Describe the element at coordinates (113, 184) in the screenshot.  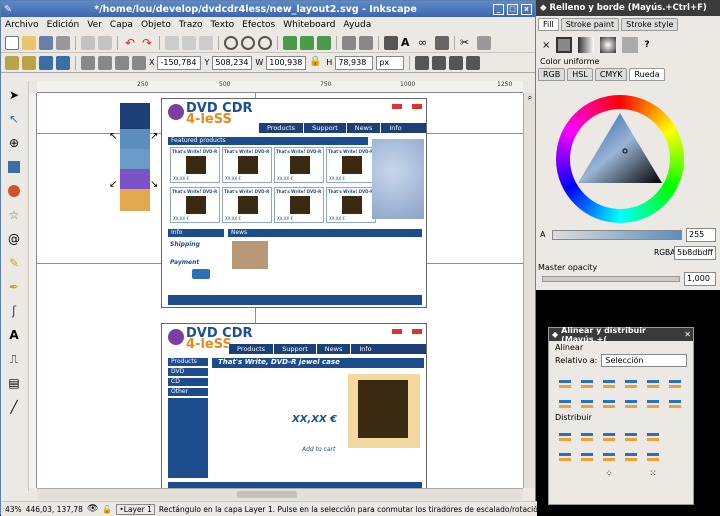
I see `scale-handle-icon: ↙` at that location.